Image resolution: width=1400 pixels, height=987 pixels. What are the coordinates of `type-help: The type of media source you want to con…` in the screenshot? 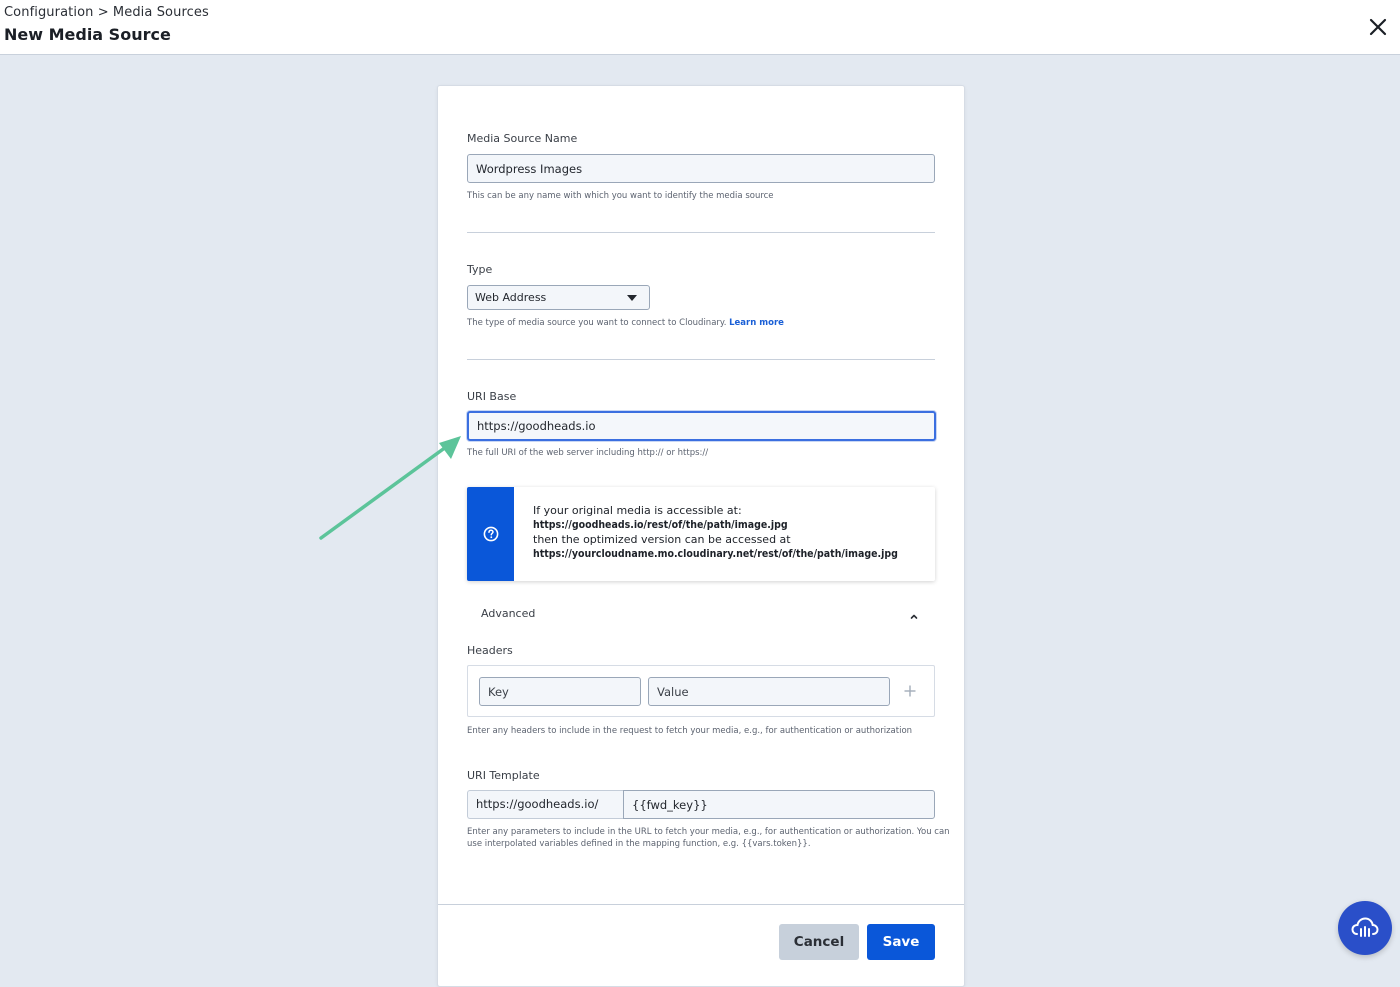 It's located at (625, 323).